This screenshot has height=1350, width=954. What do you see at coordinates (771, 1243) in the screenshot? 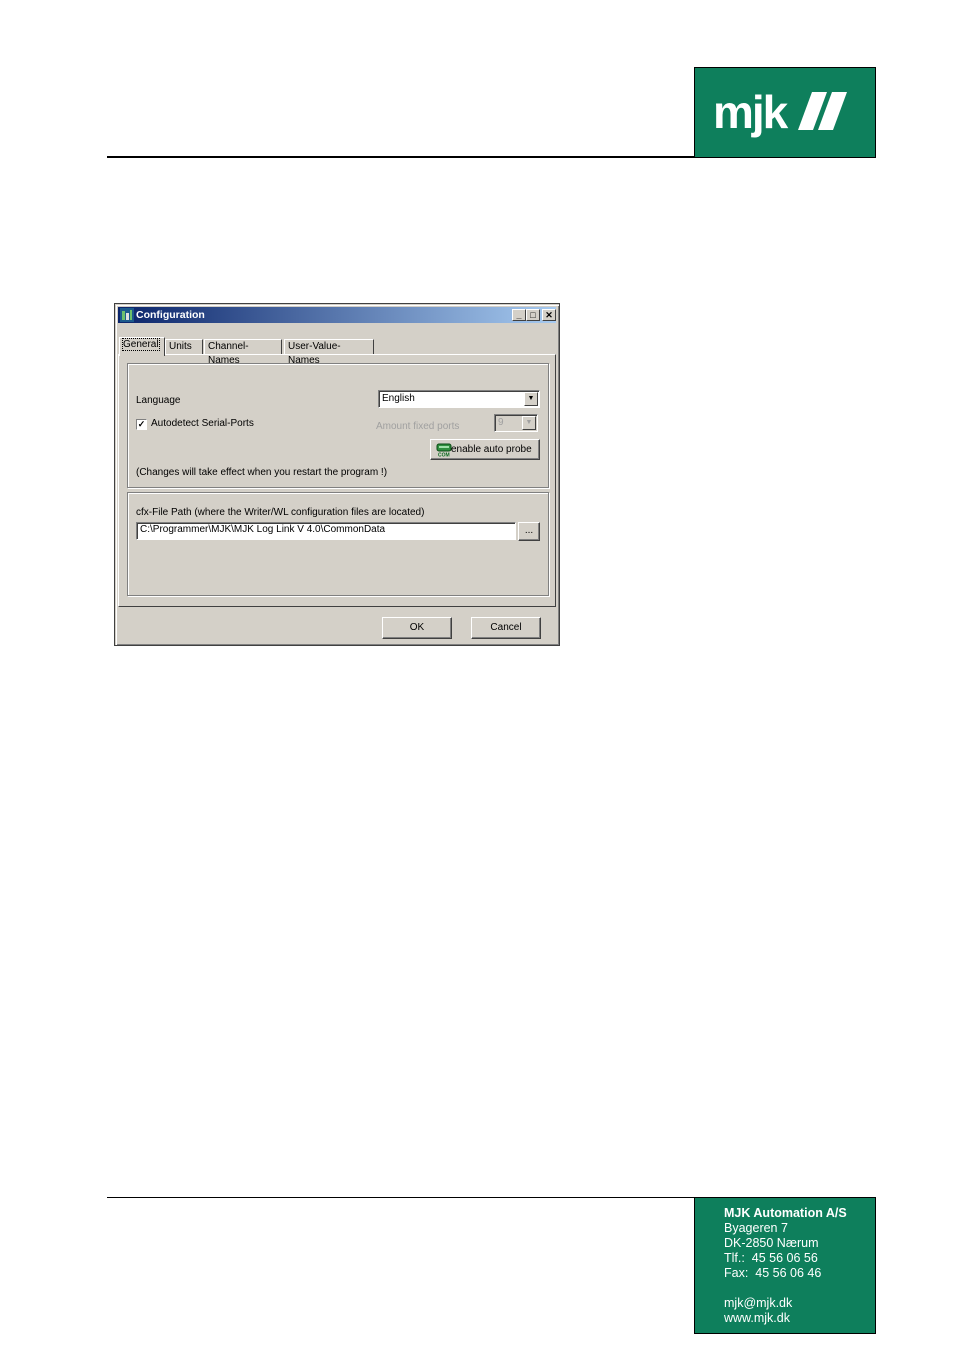
I see `city-address: DK-2850 Nærum` at bounding box center [771, 1243].